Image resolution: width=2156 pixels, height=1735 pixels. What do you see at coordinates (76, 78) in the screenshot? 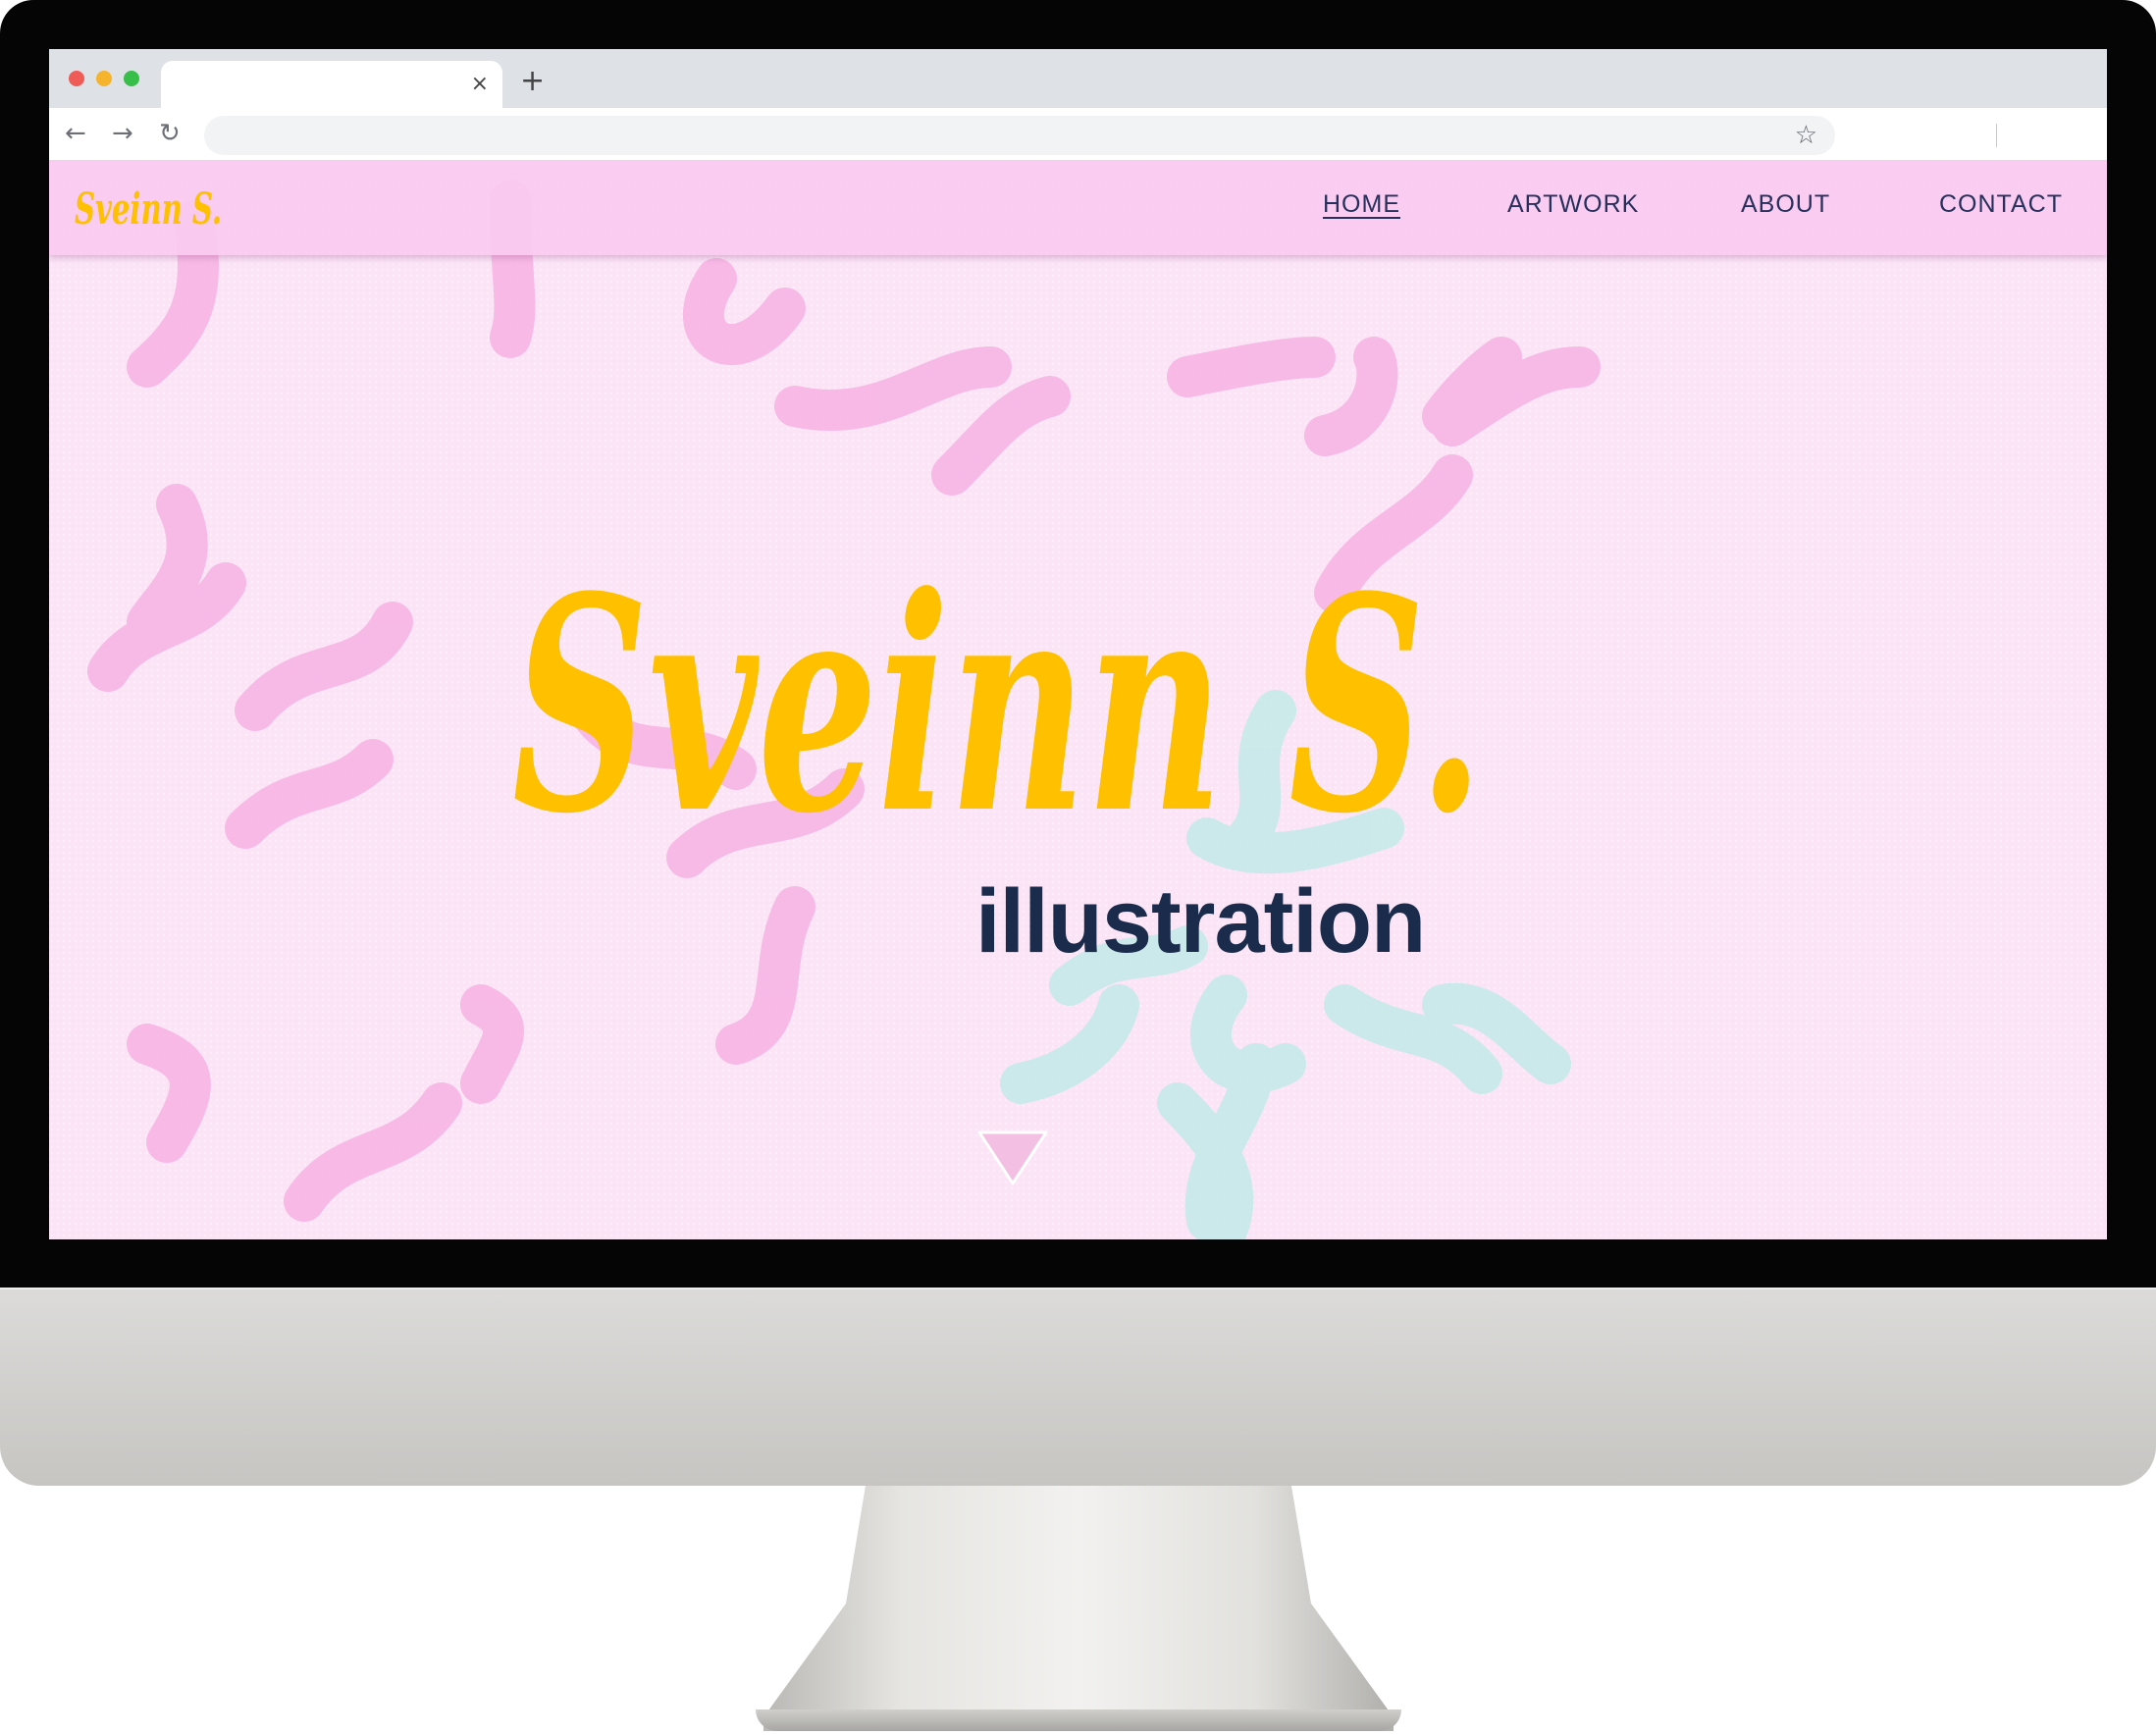
I see `window-close-button` at bounding box center [76, 78].